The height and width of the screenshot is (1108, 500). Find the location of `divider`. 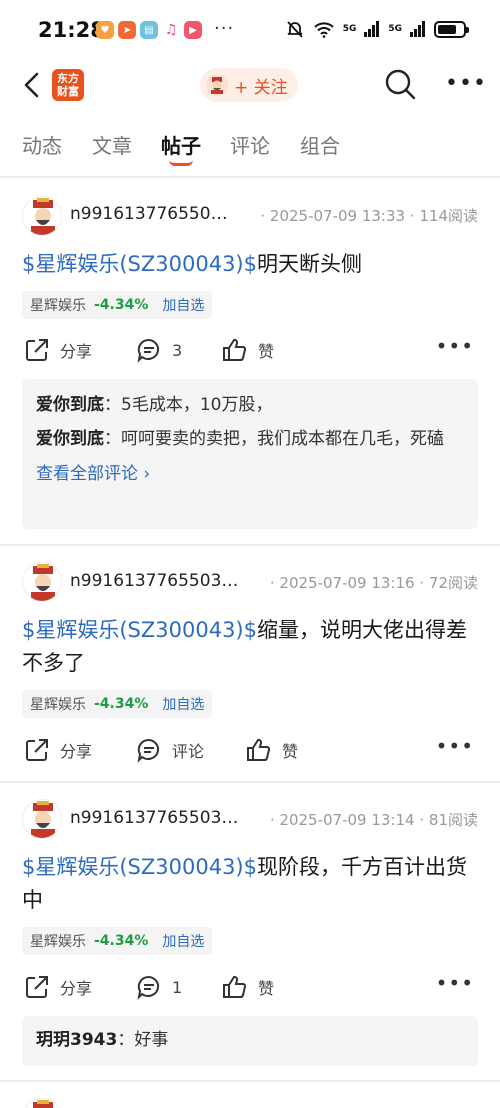

divider is located at coordinates (250, 1081).